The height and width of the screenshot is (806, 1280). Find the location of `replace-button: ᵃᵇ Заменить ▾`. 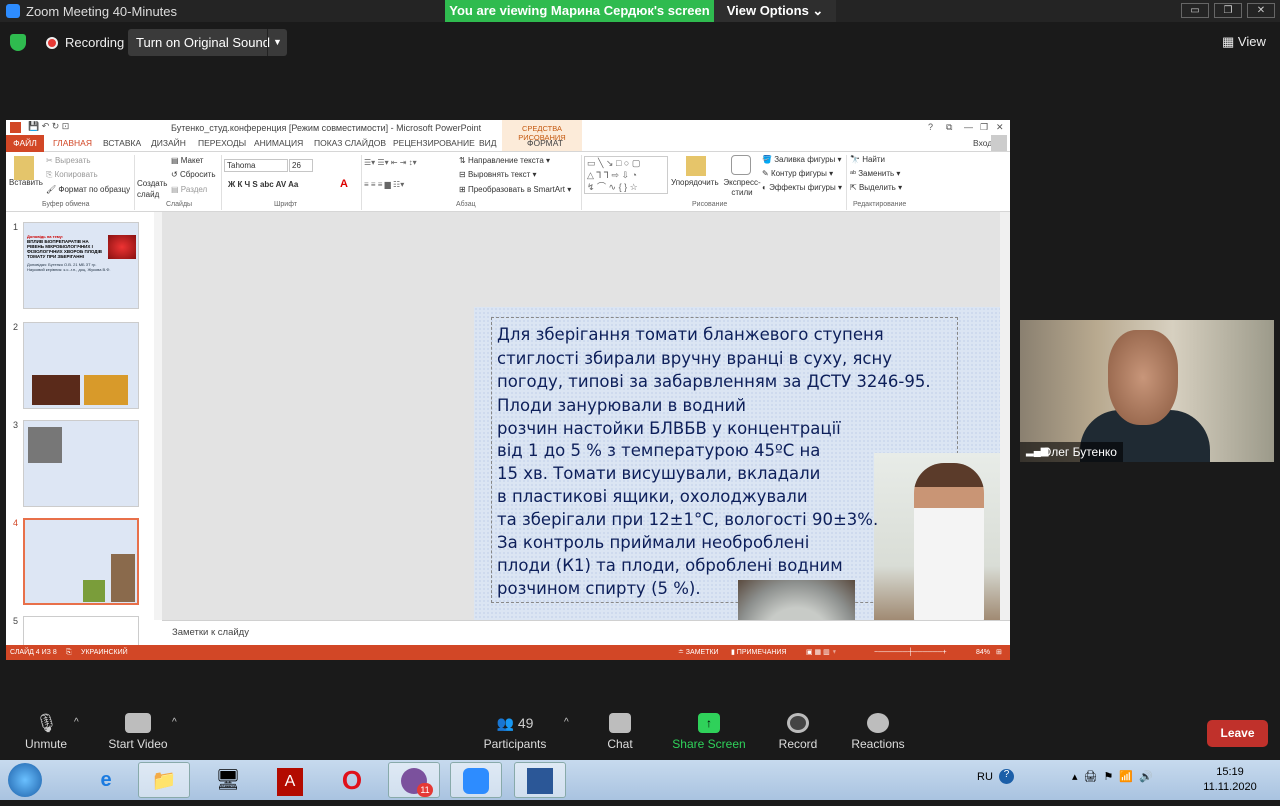

replace-button: ᵃᵇ Заменить ▾ is located at coordinates (875, 173).